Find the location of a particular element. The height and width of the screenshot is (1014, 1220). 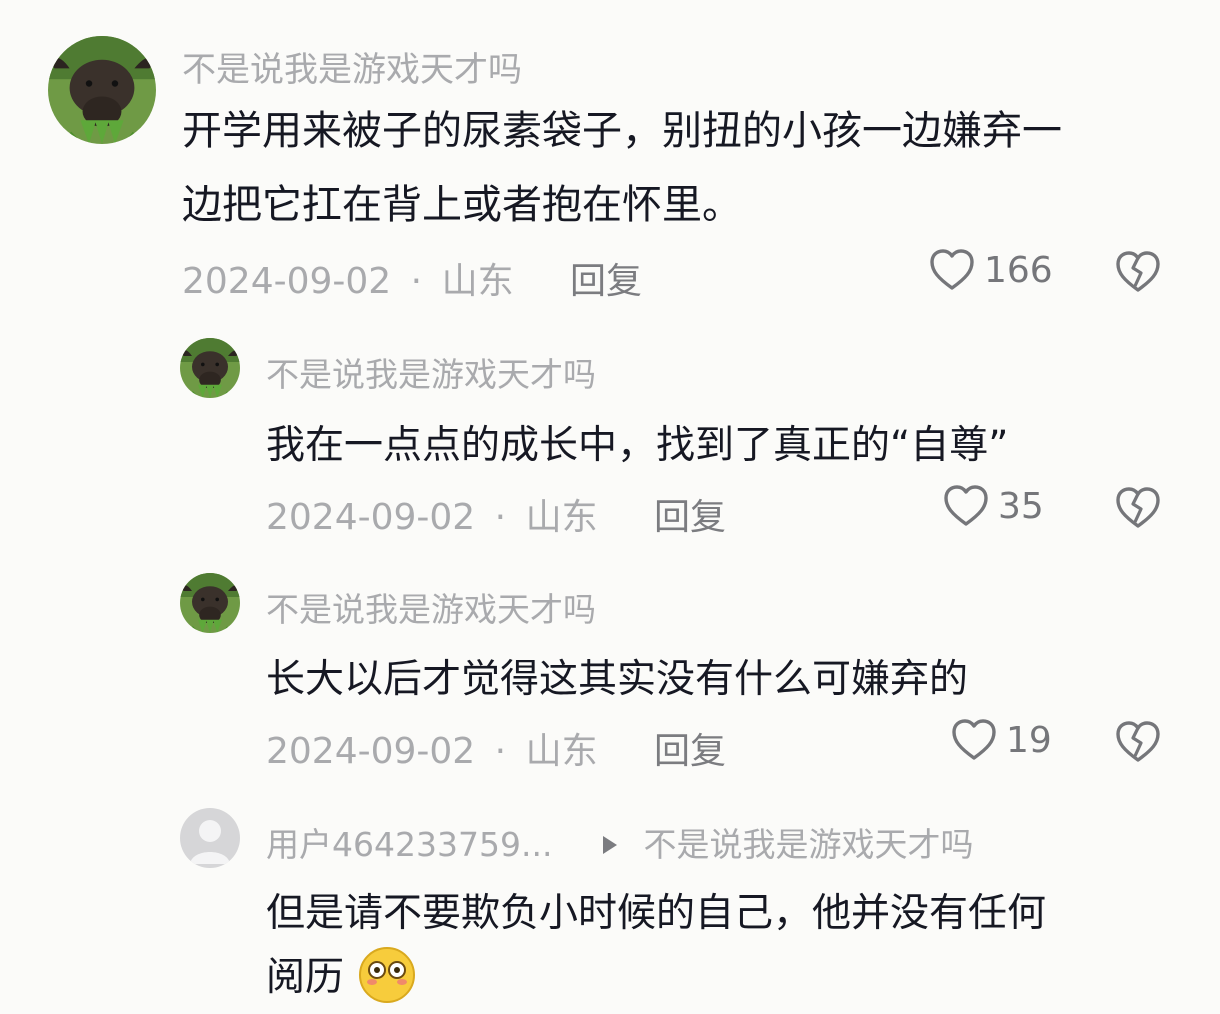

like-button: 35 is located at coordinates (993, 506).